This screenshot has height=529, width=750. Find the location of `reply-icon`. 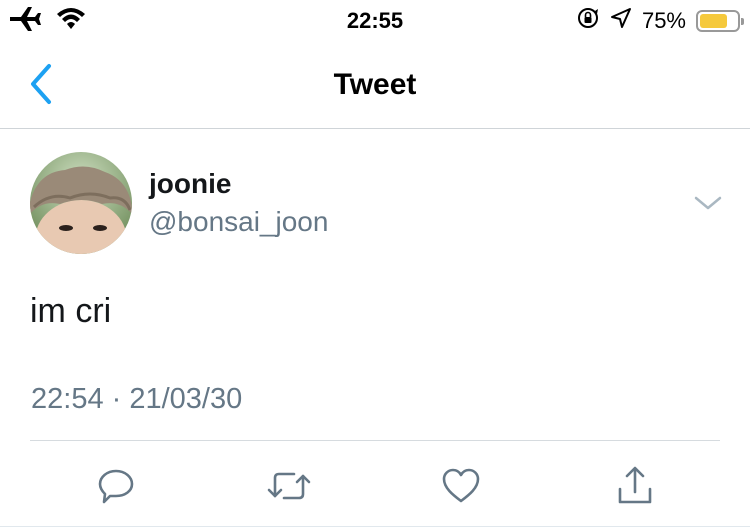

reply-icon is located at coordinates (116, 486).